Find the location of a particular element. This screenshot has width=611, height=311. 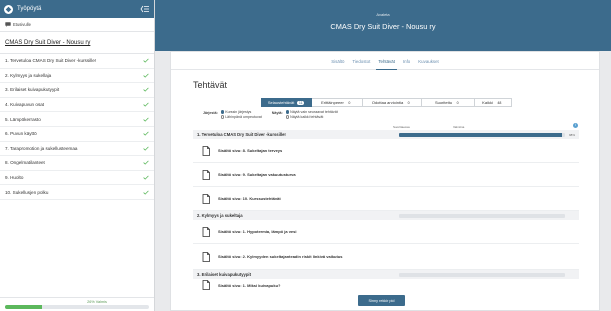

filter-suoritettu: Suoritettu 0 is located at coordinates (448, 102).